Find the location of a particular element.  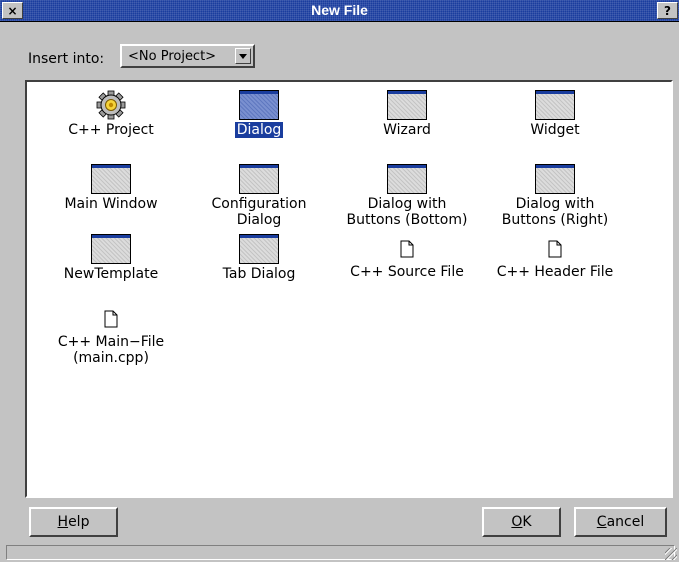

template-item-label: NewTemplate is located at coordinates (111, 274).